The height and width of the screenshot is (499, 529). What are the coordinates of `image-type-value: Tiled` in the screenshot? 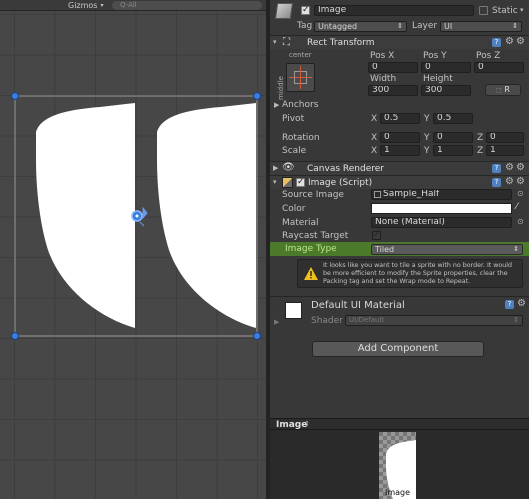 It's located at (385, 249).